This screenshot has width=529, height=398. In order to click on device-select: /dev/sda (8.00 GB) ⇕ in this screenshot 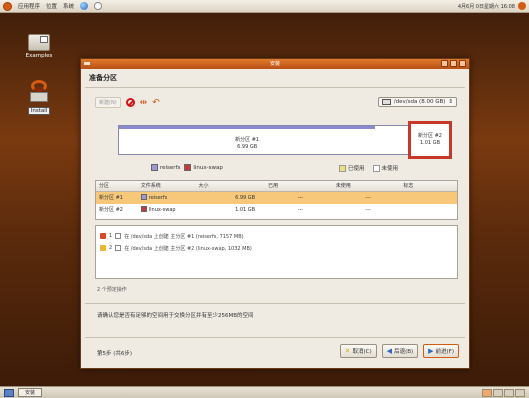, I will do `click(417, 102)`.